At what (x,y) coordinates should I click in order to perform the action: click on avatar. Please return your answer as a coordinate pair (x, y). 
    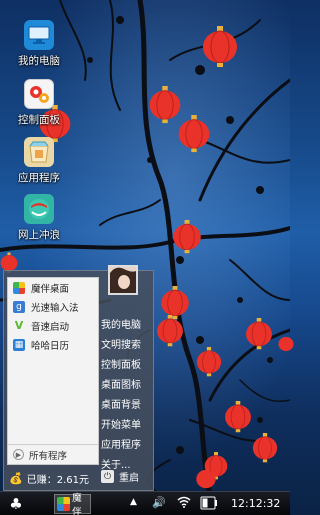
    Looking at the image, I should click on (123, 280).